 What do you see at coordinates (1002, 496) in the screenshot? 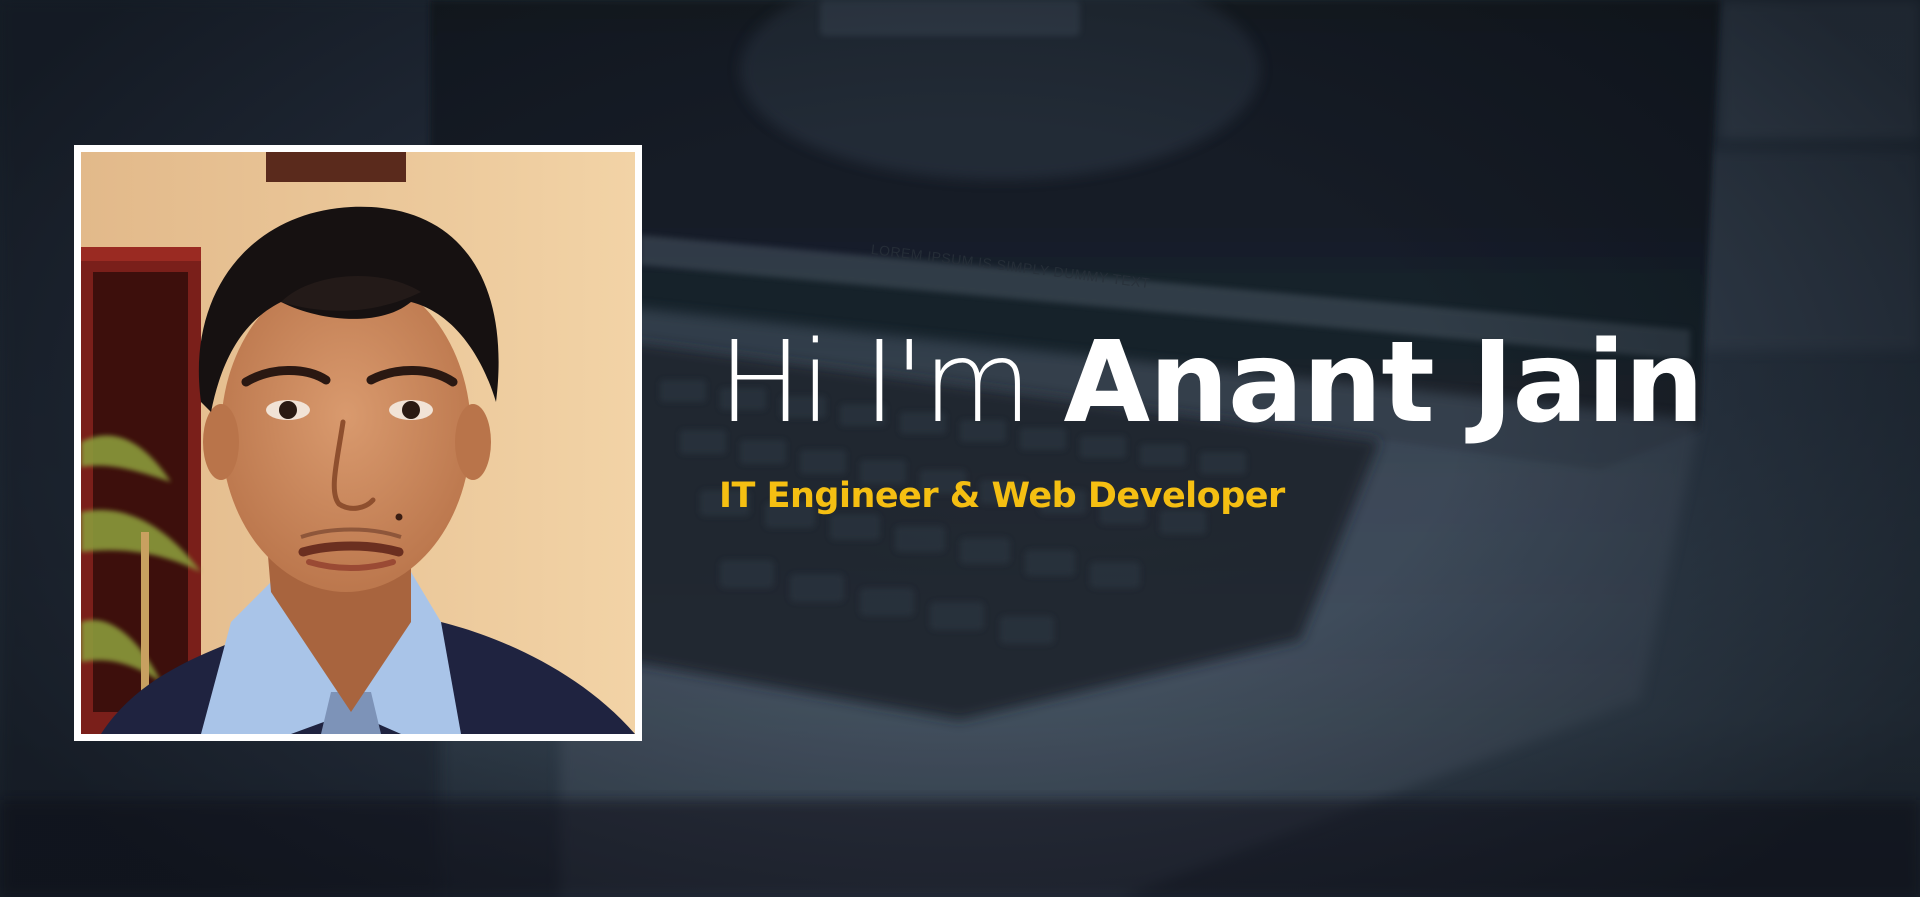
I see `hero-subtitle: IT Engineer & Web Developer` at bounding box center [1002, 496].